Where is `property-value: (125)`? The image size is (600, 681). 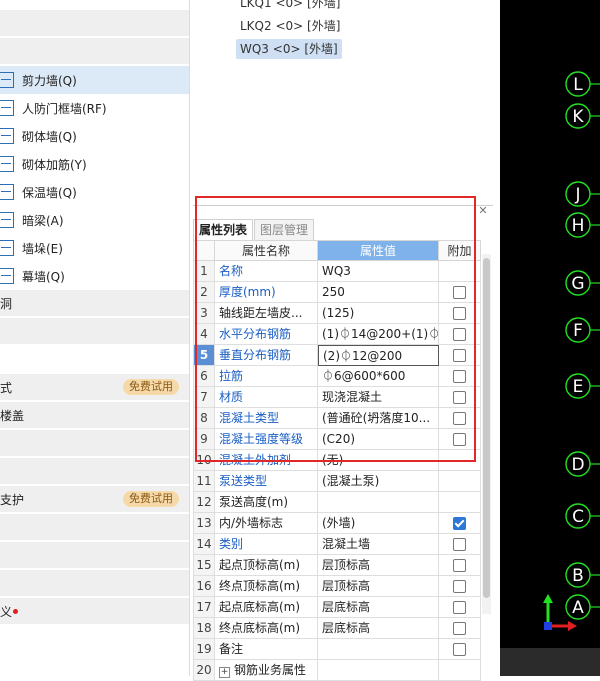 property-value: (125) is located at coordinates (378, 313).